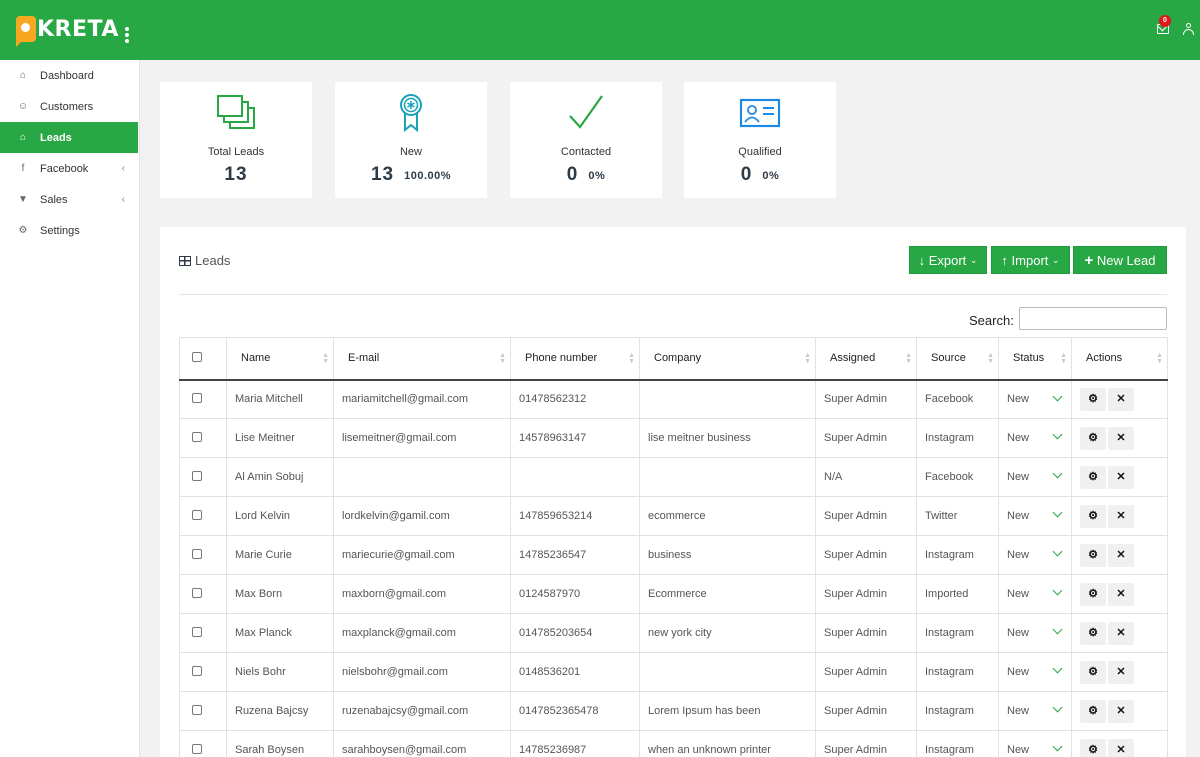 The height and width of the screenshot is (757, 1200). Describe the element at coordinates (422, 711) in the screenshot. I see `cell-email: ruzenabajcsy@gmail.com` at that location.